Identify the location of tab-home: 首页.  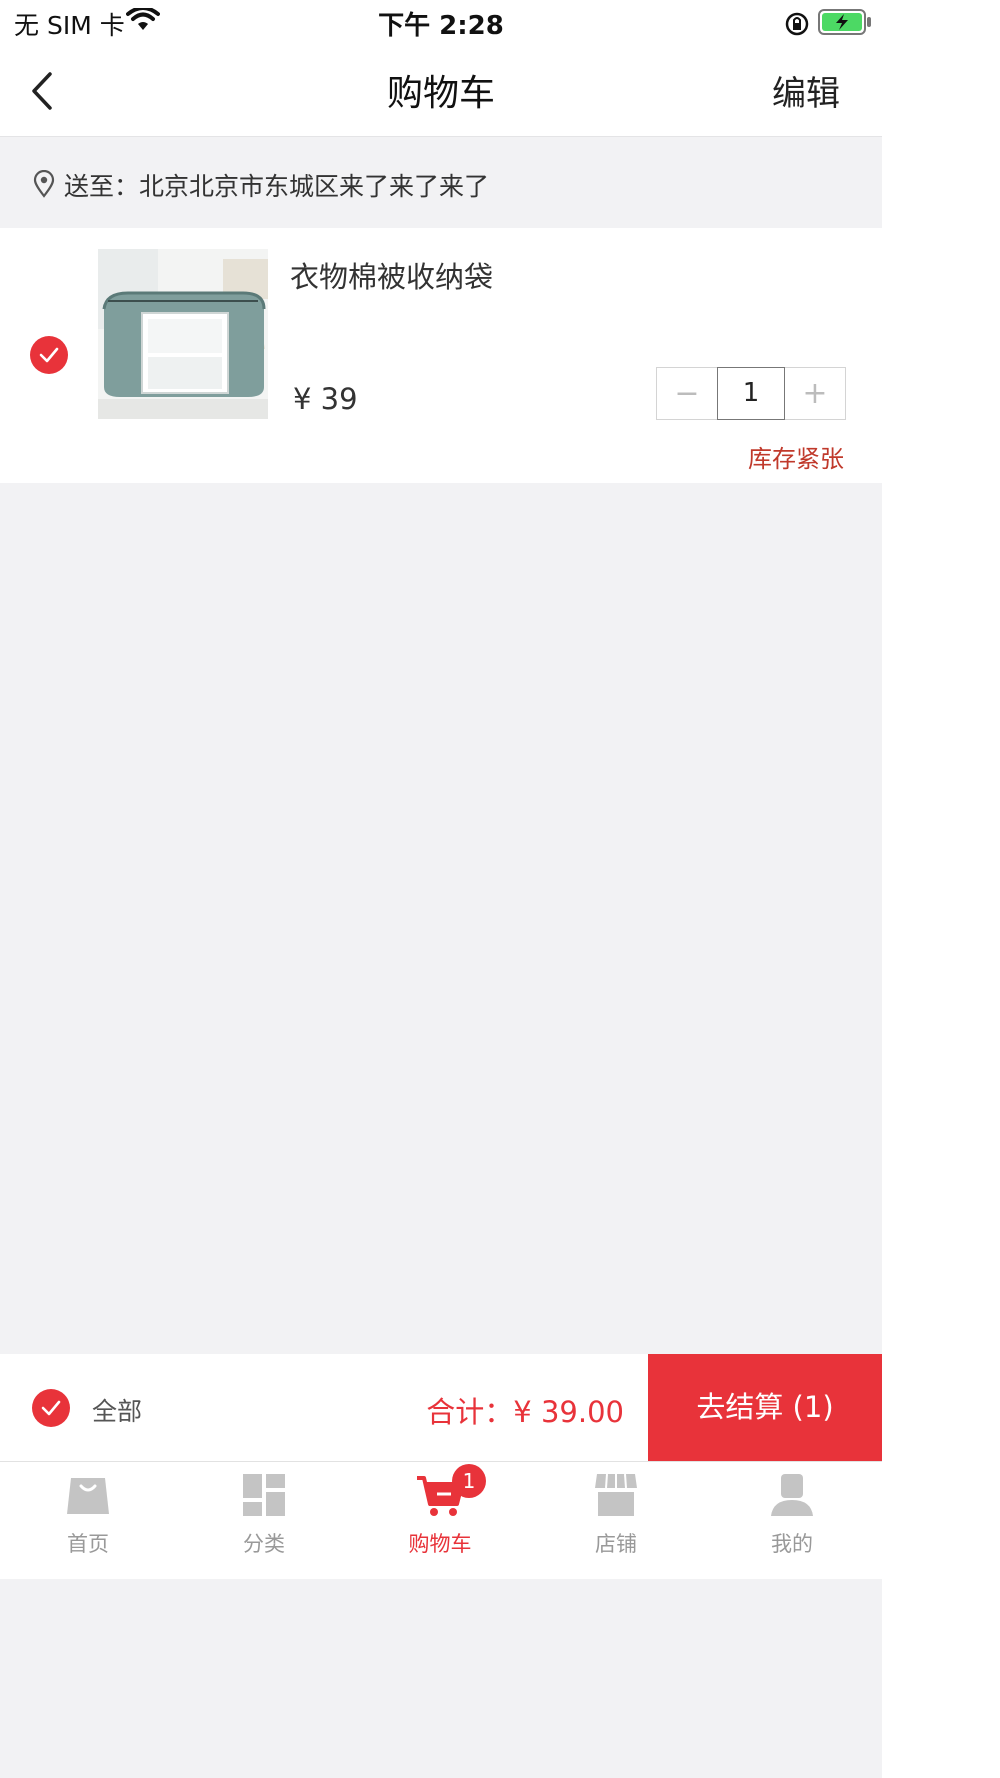
(88, 1520).